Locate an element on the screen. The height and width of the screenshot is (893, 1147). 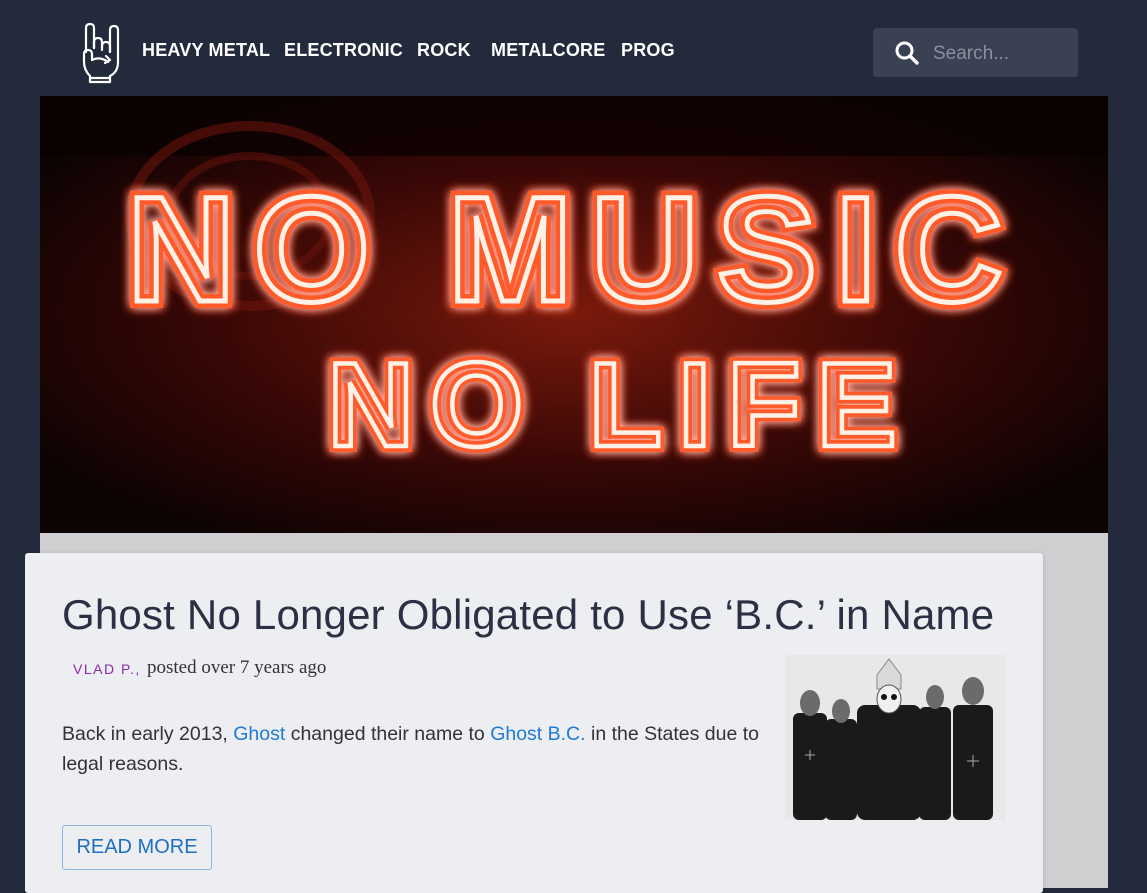
band-photo is located at coordinates (895, 737).